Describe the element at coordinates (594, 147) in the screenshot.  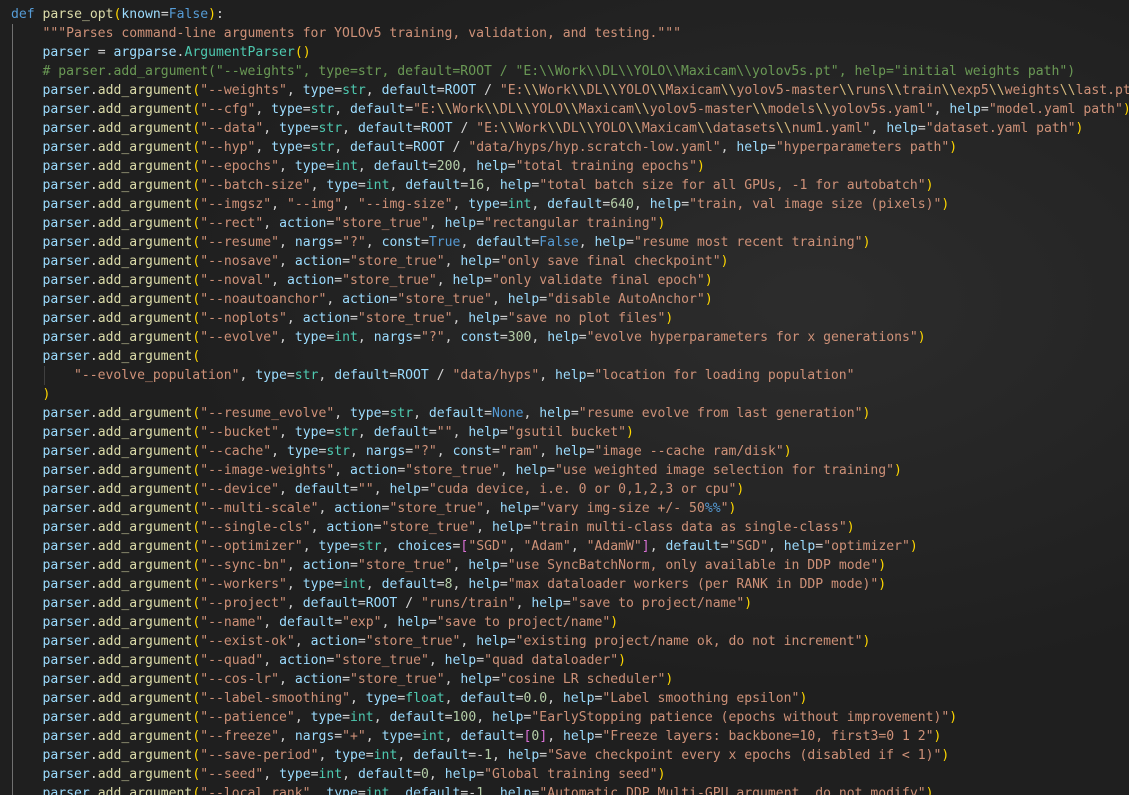
I see `string-token: "data/hyps/hyp.scratch-low.yaml"` at that location.